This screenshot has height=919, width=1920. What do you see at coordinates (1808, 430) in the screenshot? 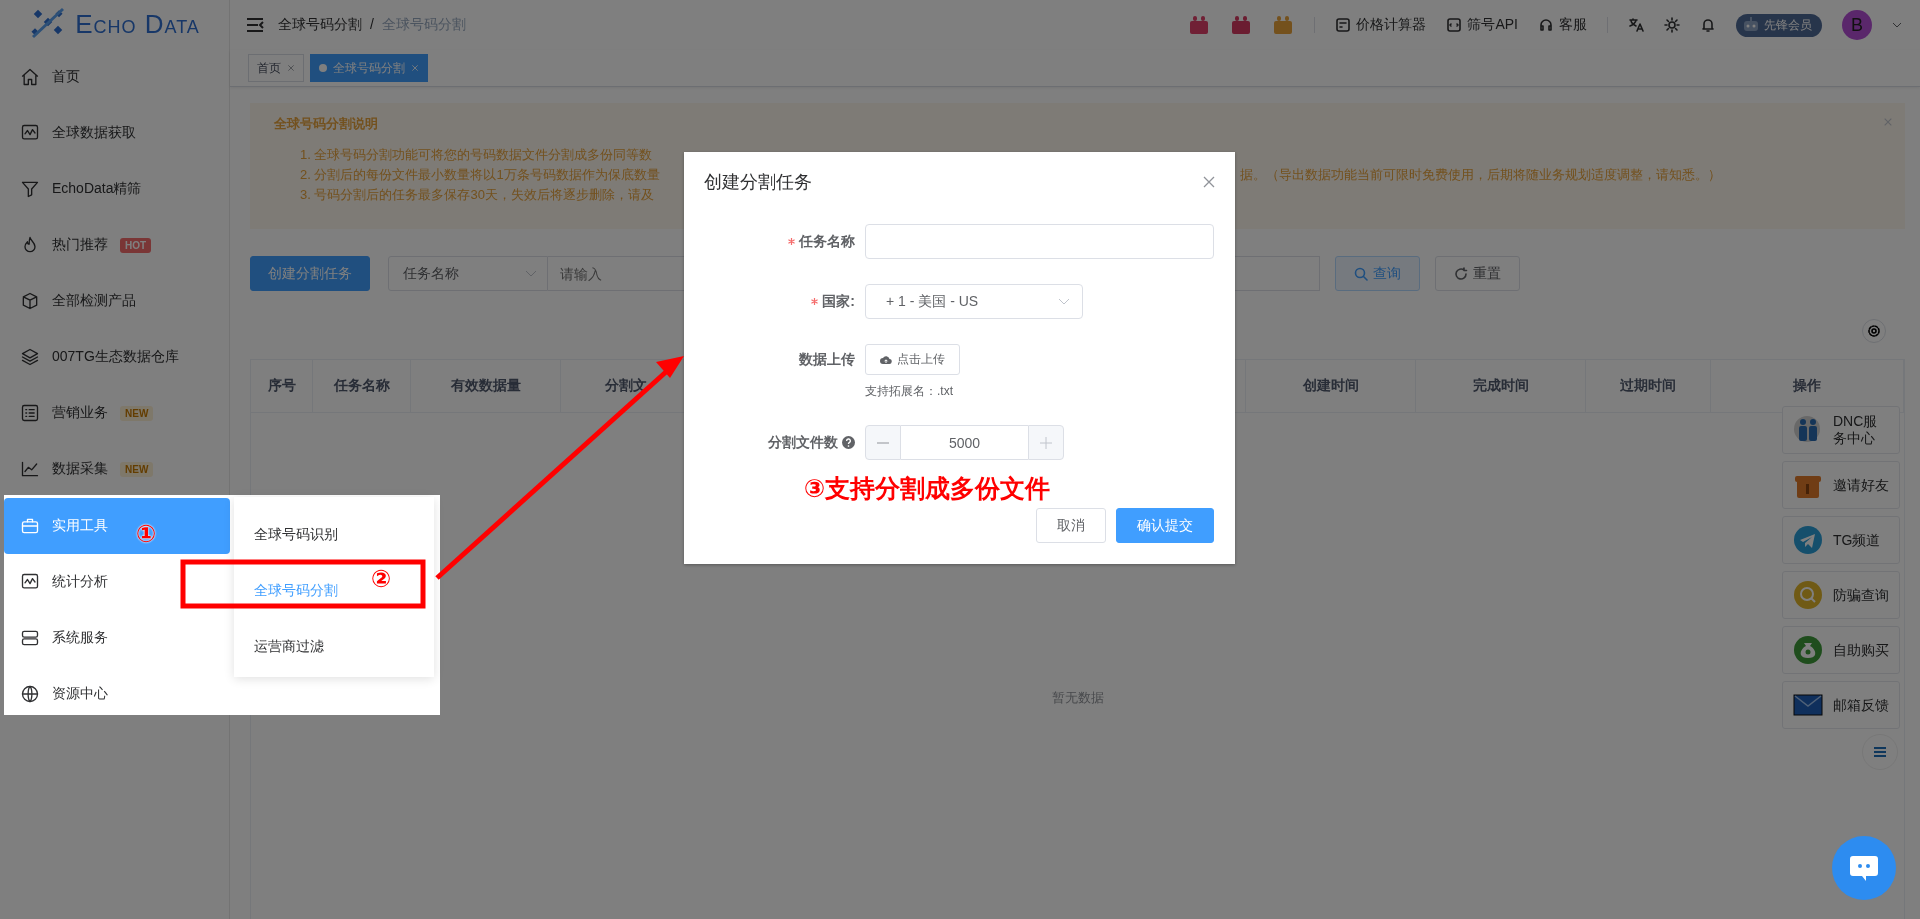
I see `people-icon` at bounding box center [1808, 430].